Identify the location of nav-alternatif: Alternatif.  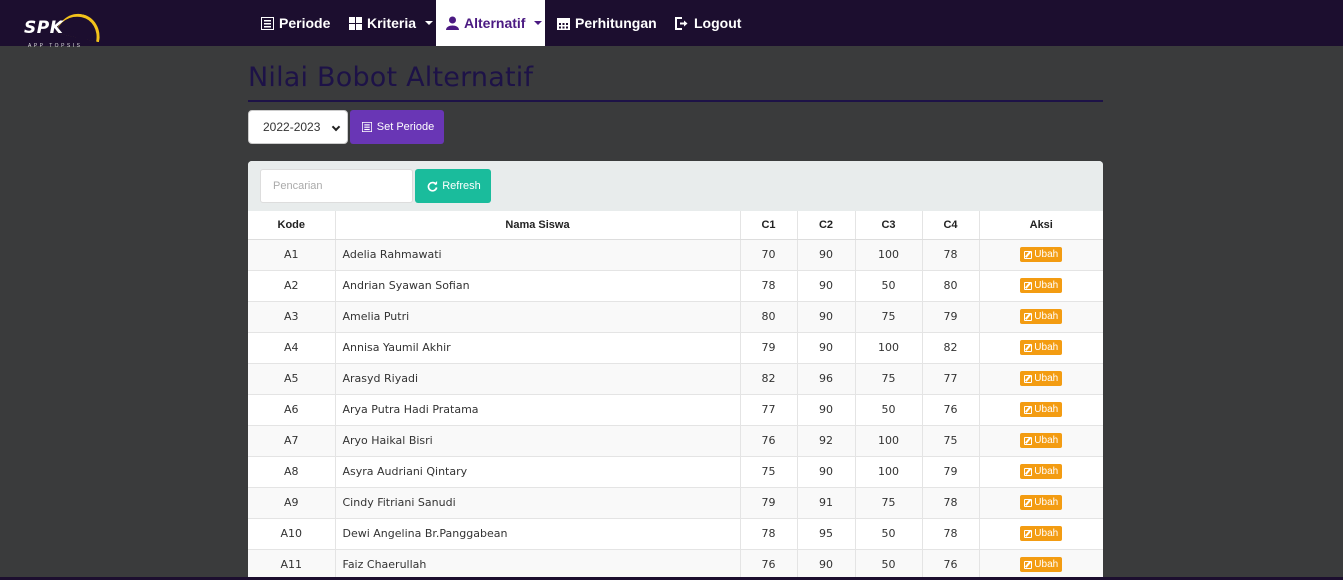
(490, 23).